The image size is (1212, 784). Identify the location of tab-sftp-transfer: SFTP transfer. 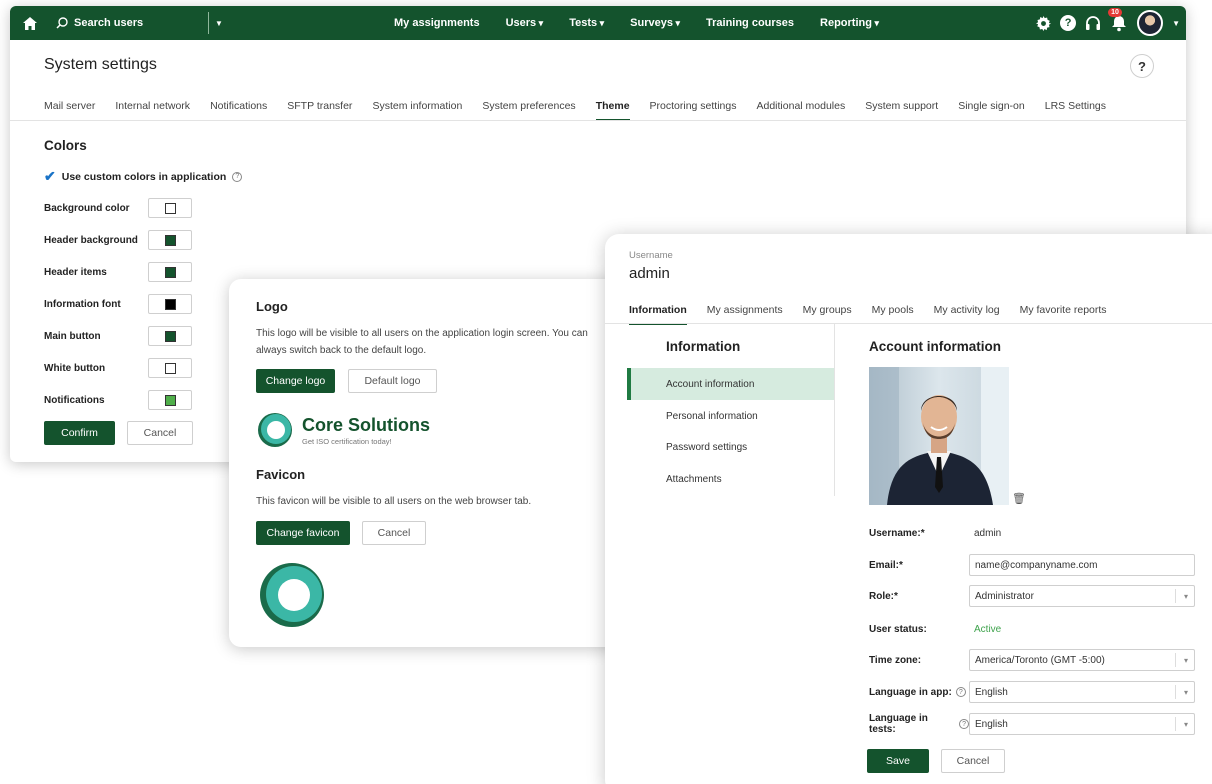
(319, 110).